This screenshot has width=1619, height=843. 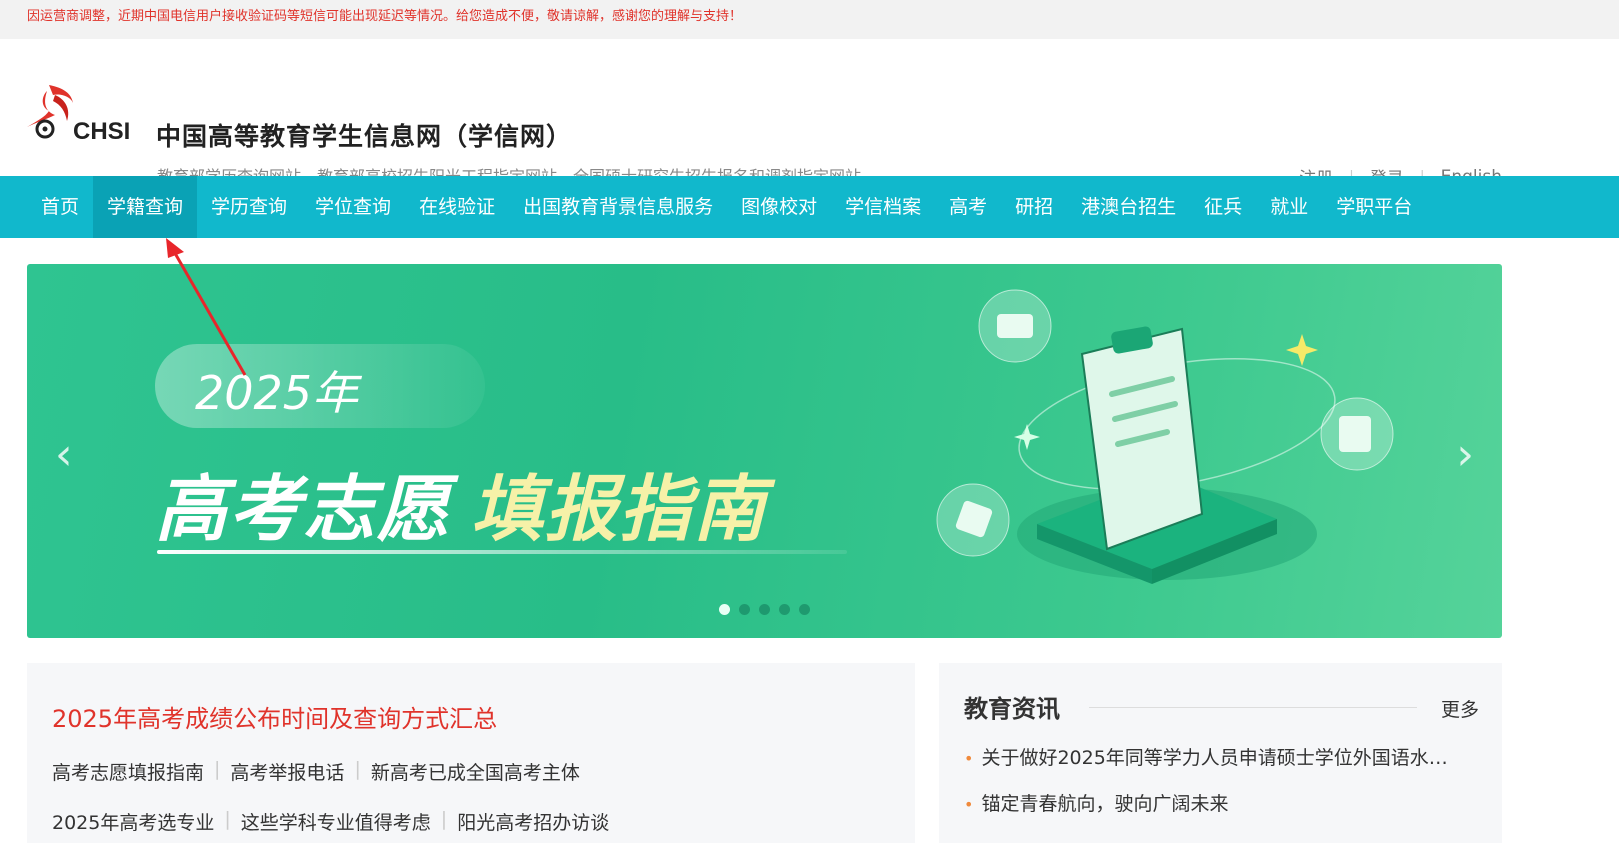 I want to click on news-row: 2025年高考选专业 | 这些学科专业值得考虑 | 阳光高考招办访谈, so click(x=330, y=821).